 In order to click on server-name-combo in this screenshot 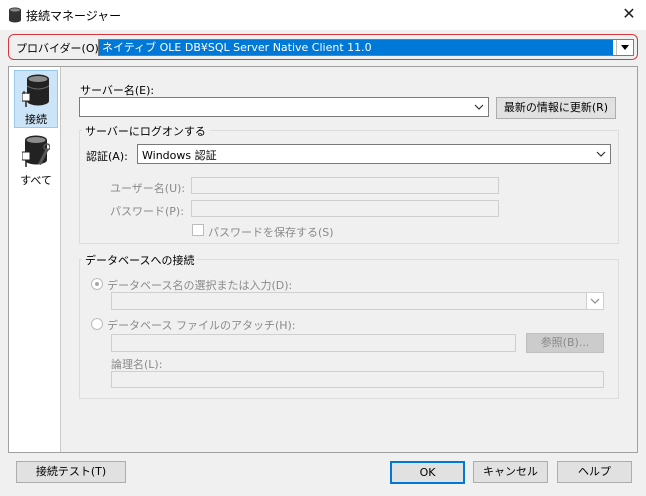, I will do `click(284, 107)`.